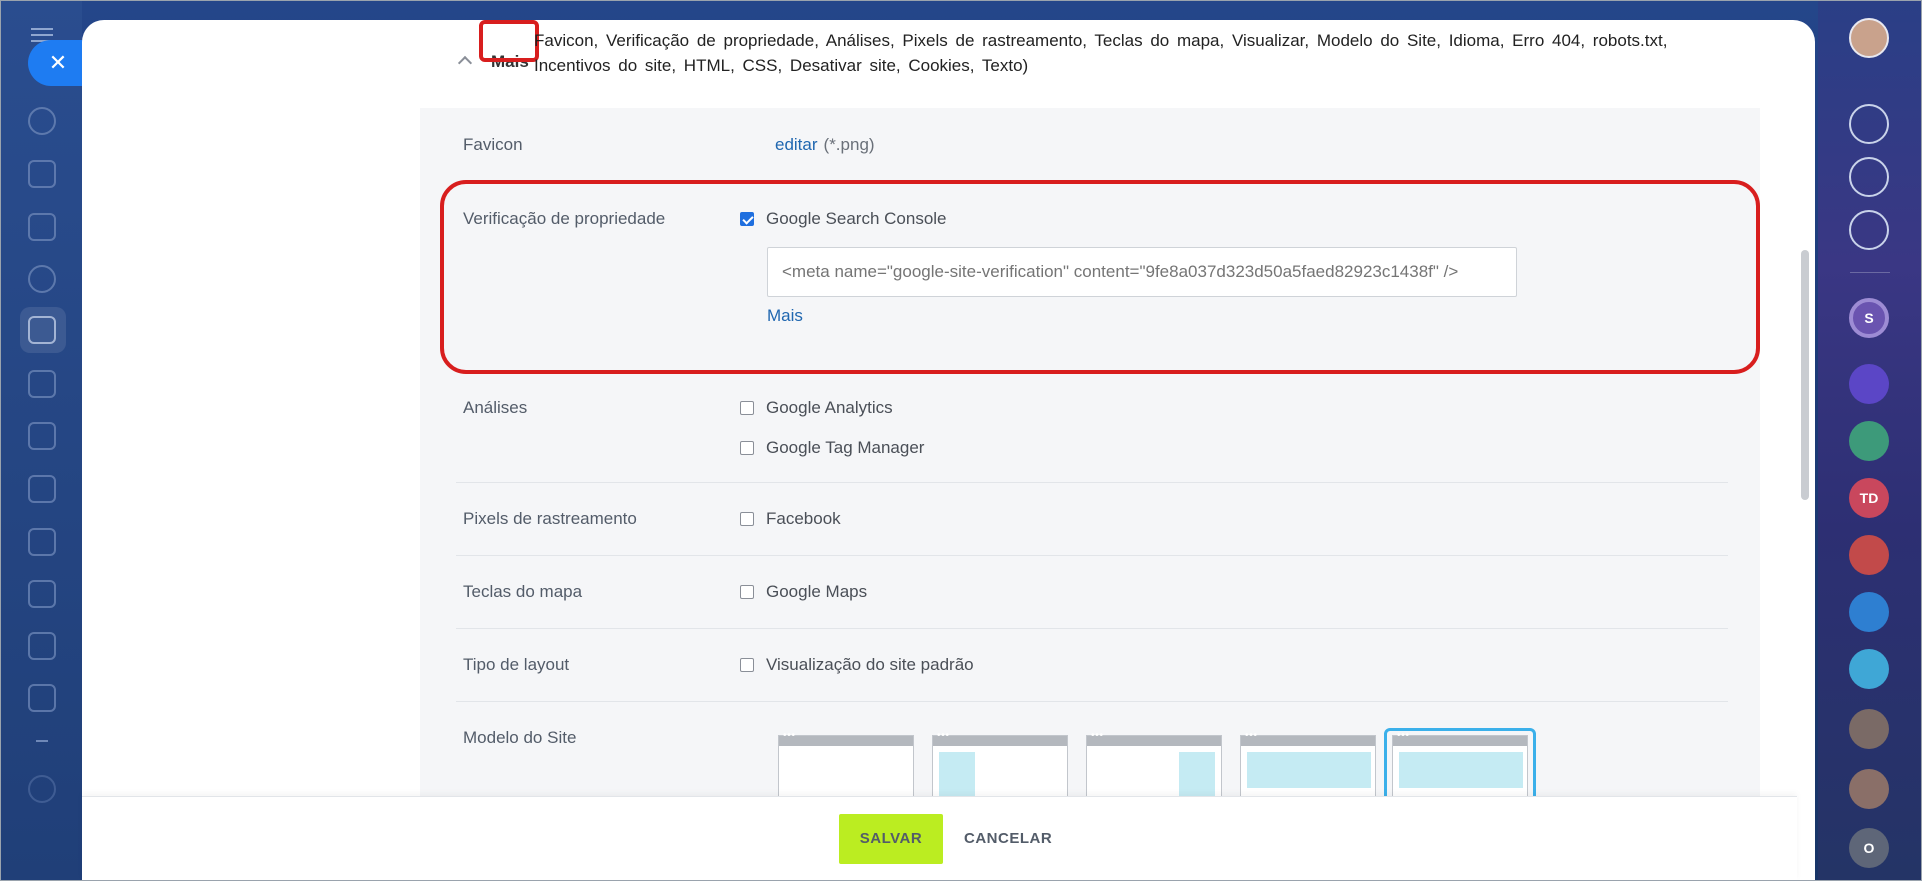  I want to click on sync-icon, so click(1869, 230).